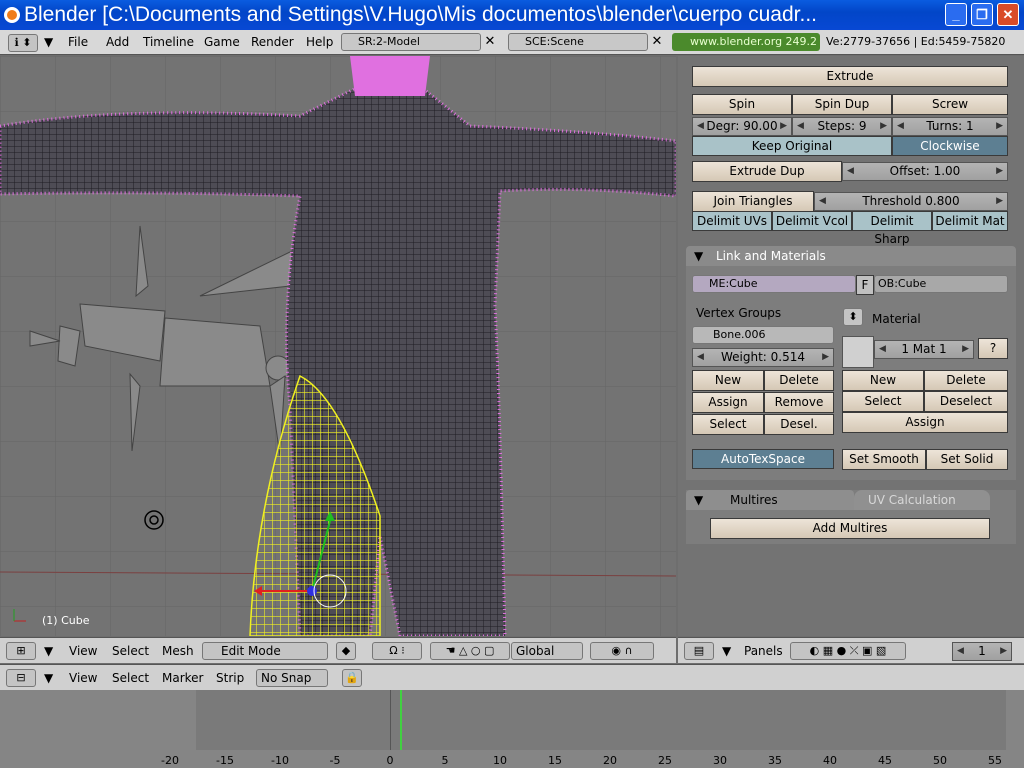 Image resolution: width=1024 pixels, height=768 pixels. What do you see at coordinates (178, 651) in the screenshot?
I see `menu-mesh: Mesh` at bounding box center [178, 651].